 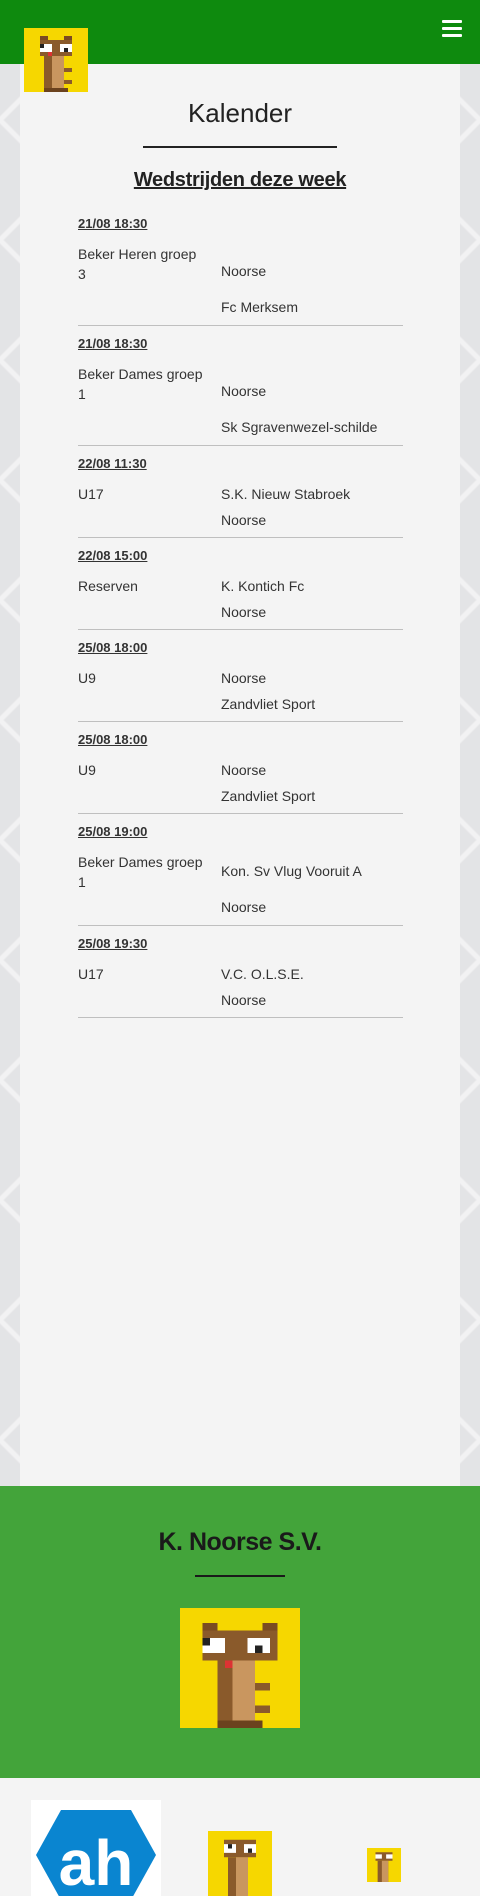 I want to click on match-away-team: Fc Merksem, so click(x=259, y=307).